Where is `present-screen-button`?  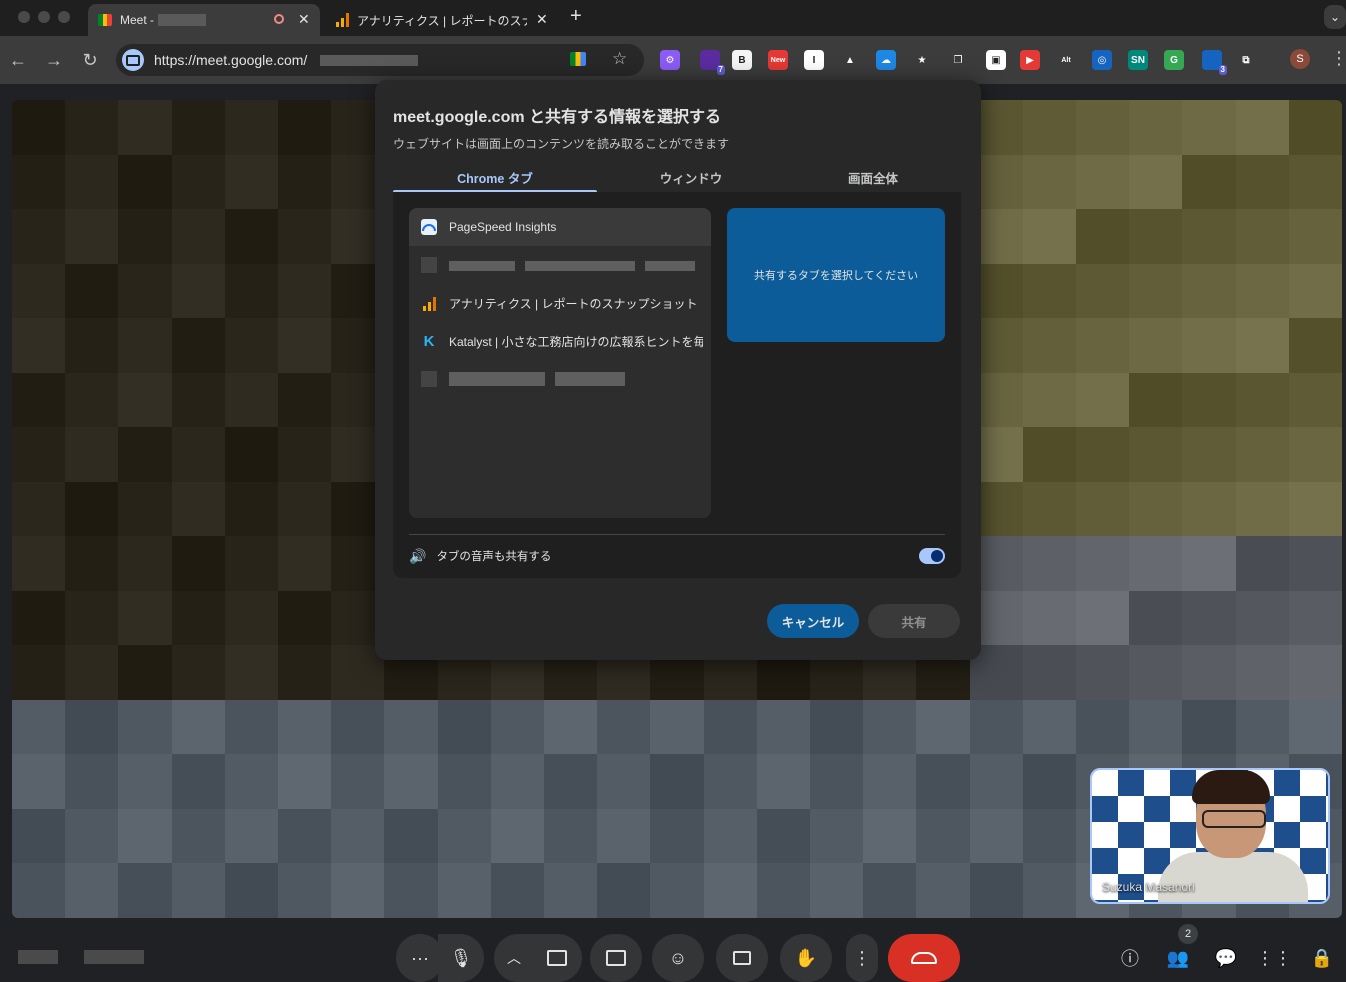 present-screen-button is located at coordinates (616, 958).